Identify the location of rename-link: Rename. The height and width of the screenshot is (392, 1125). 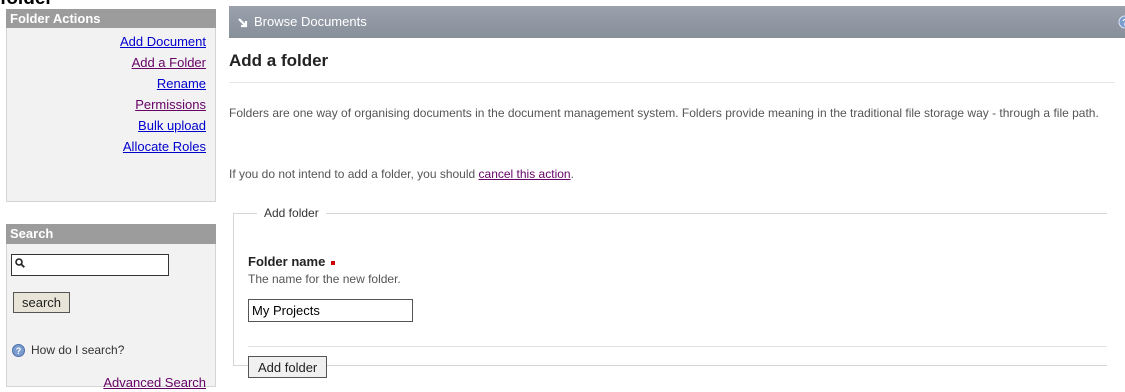
(181, 83).